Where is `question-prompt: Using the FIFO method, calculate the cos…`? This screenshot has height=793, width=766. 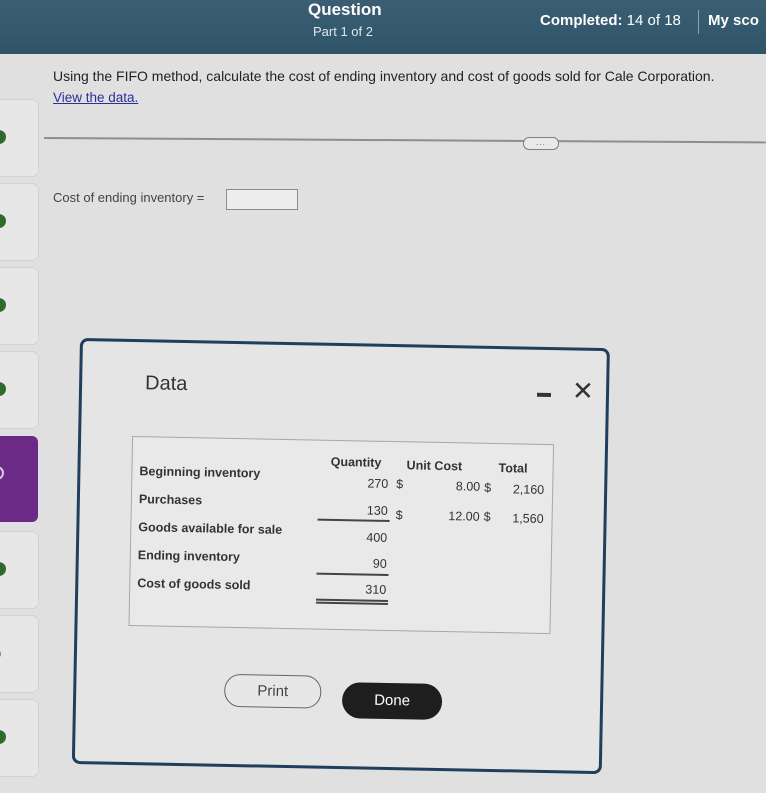
question-prompt: Using the FIFO method, calculate the cos… is located at coordinates (384, 76).